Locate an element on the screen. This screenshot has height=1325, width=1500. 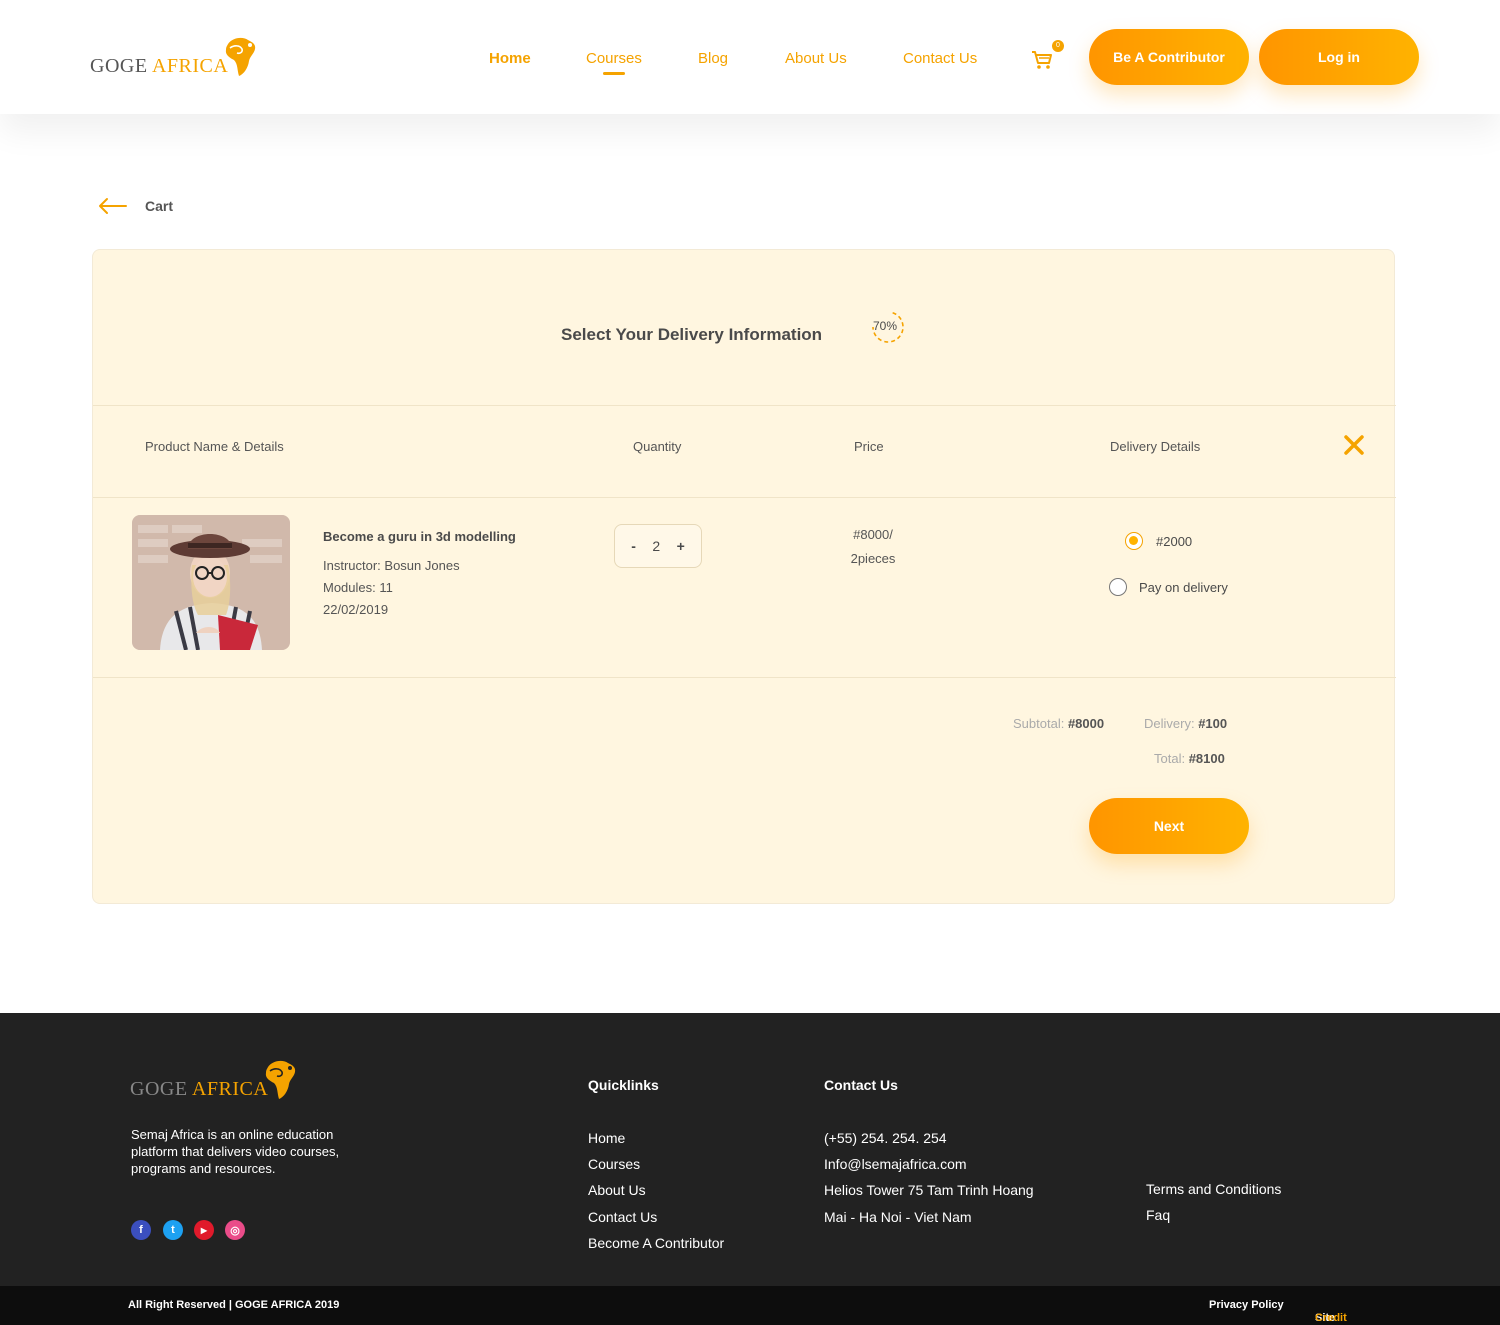
column-header-price: Price is located at coordinates (869, 446).